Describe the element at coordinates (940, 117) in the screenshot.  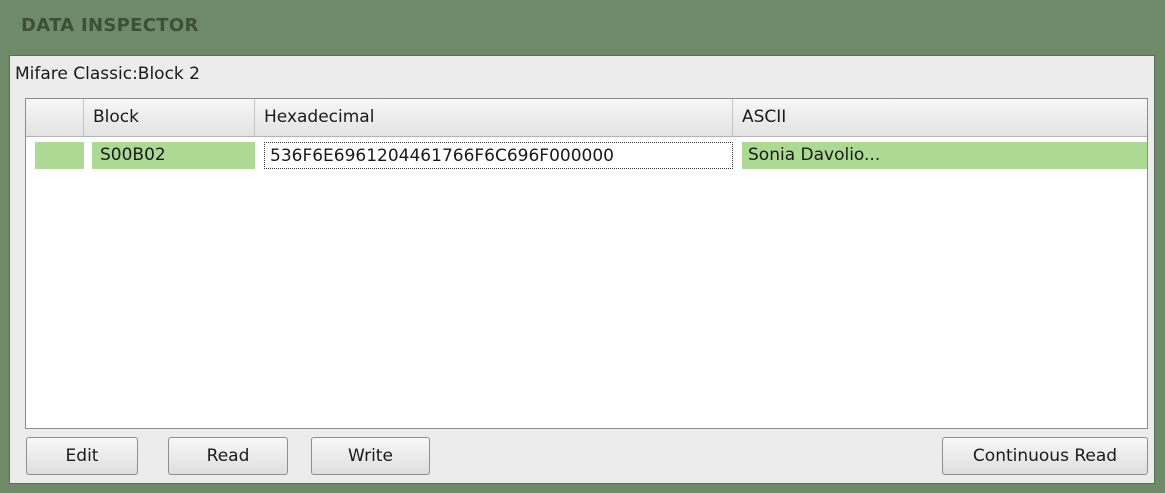
I see `column-header-ascii: ASCII` at that location.